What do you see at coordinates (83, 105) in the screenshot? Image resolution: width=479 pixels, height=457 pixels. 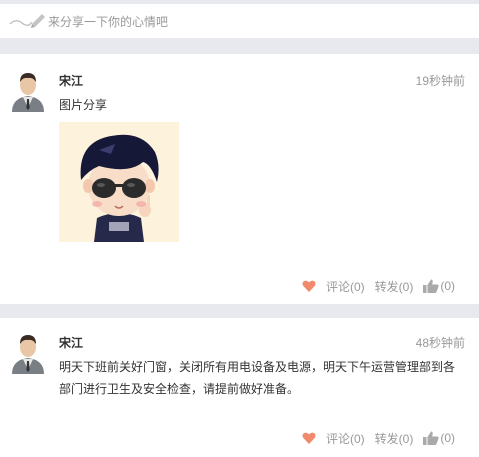 I see `post-text: 图片分享` at bounding box center [83, 105].